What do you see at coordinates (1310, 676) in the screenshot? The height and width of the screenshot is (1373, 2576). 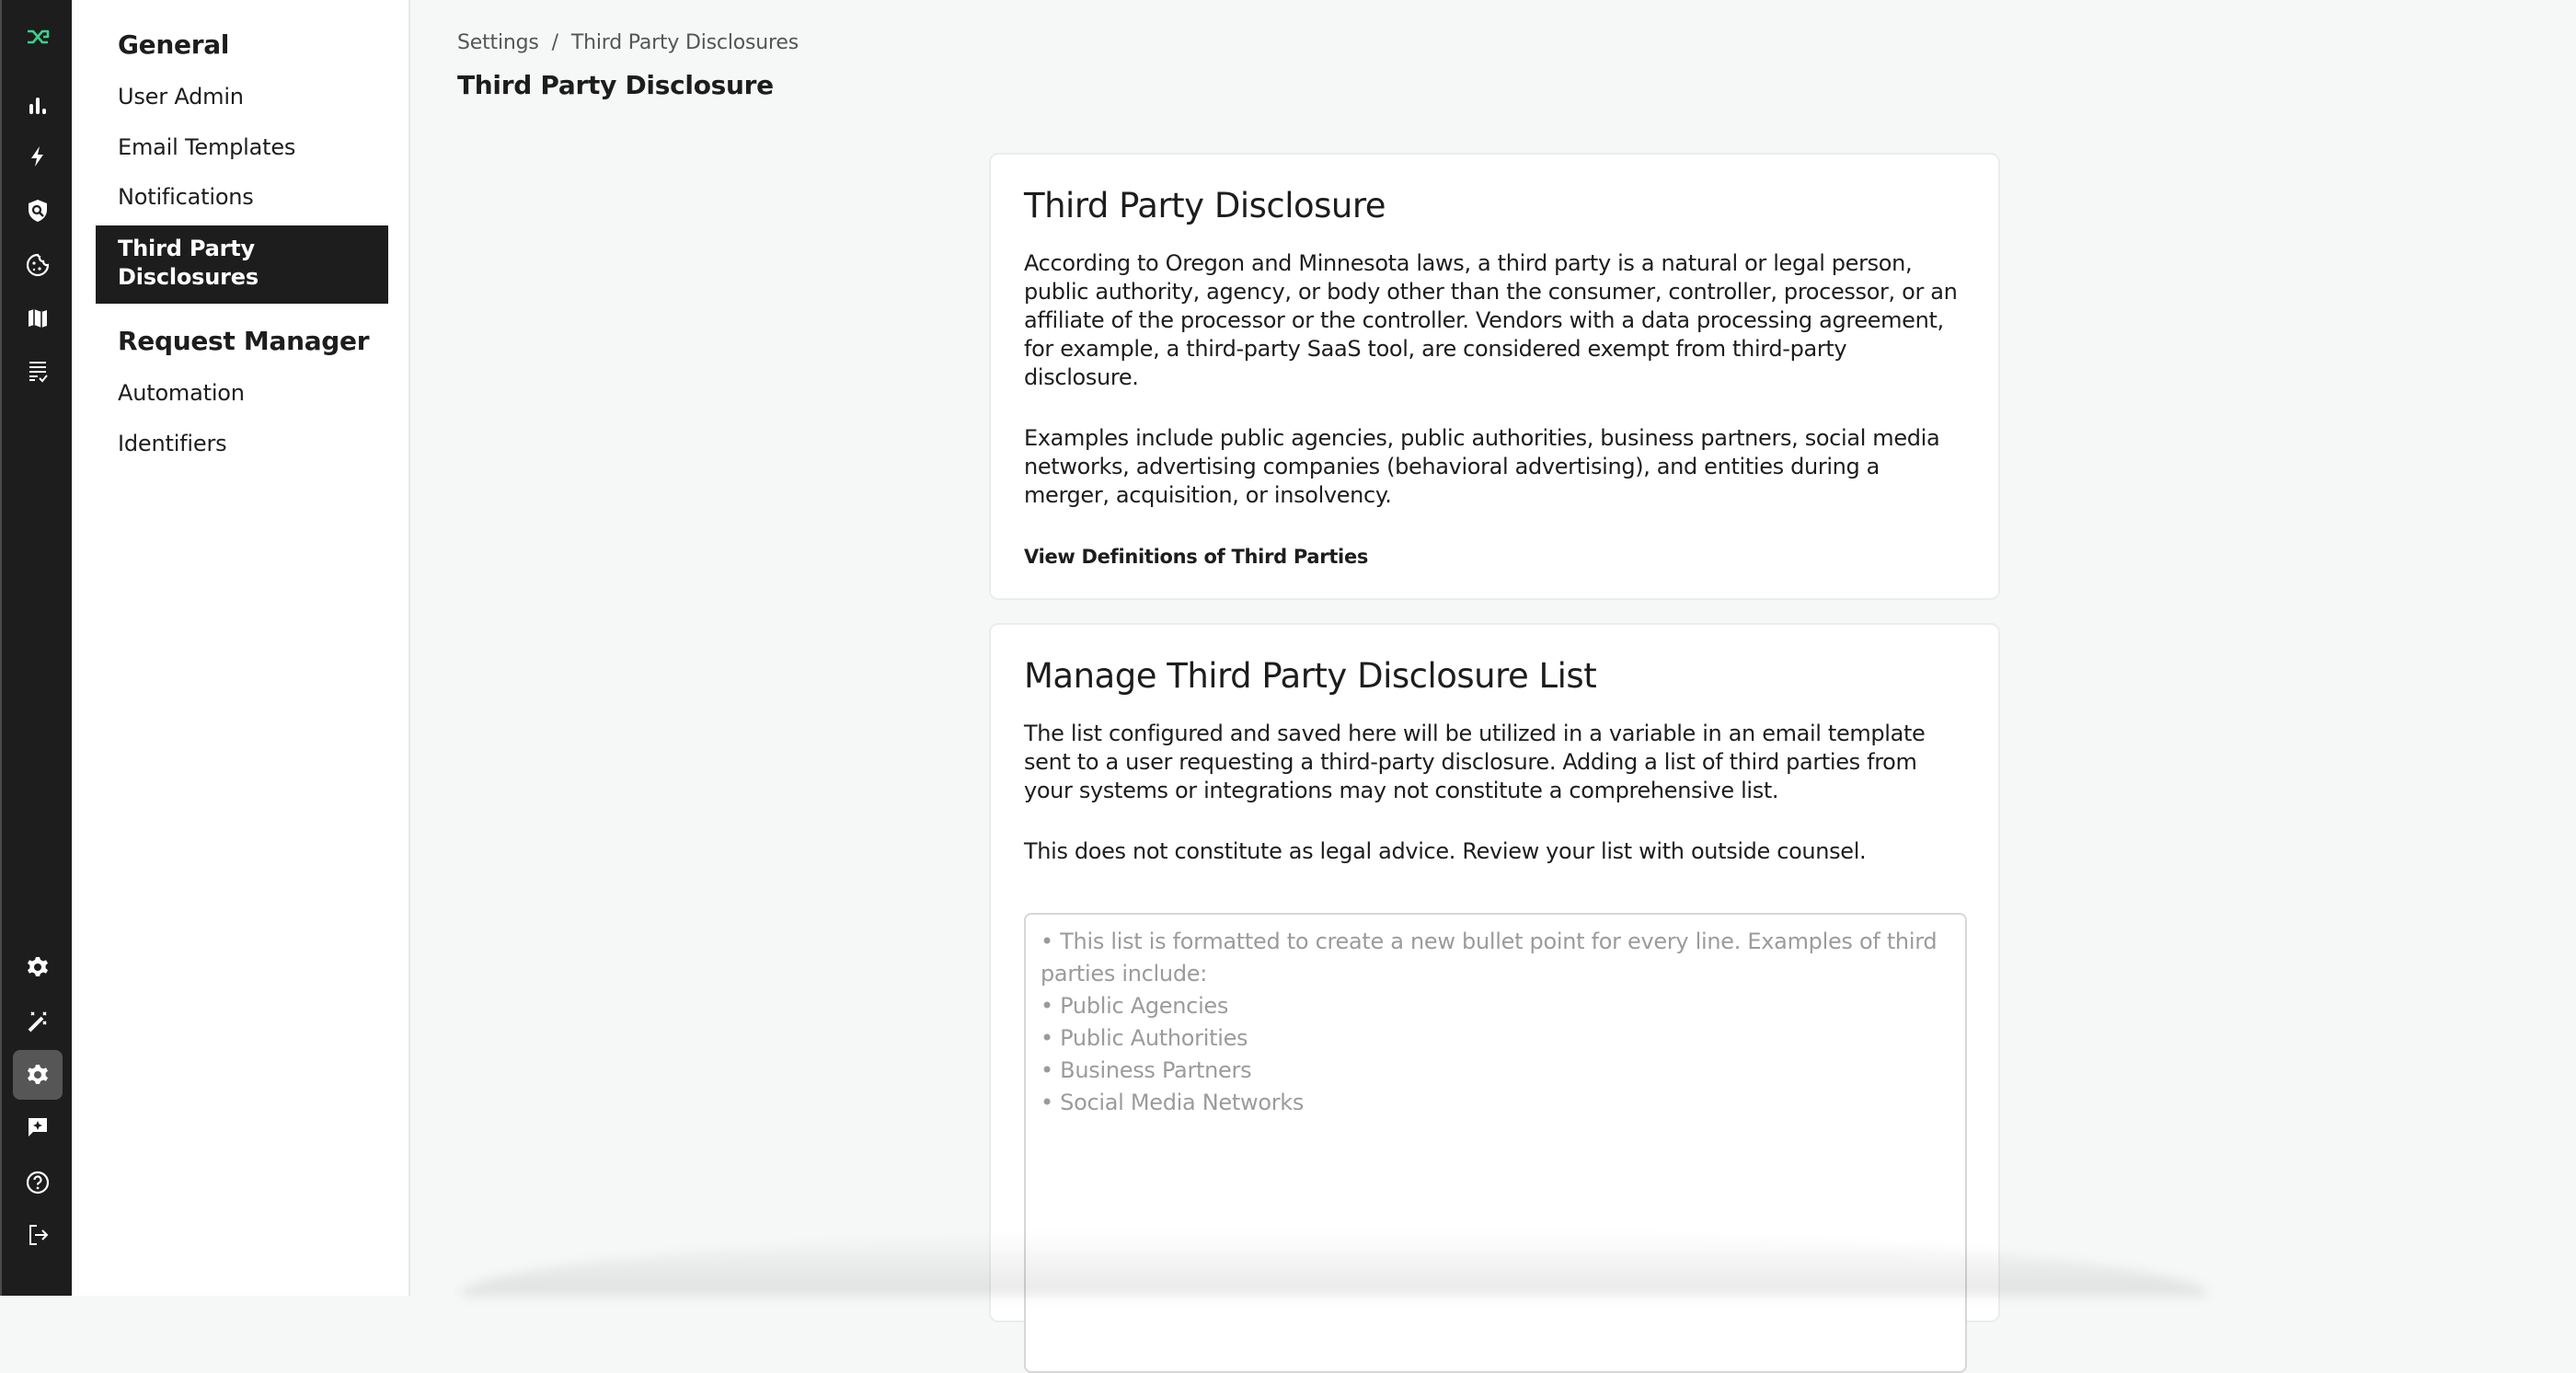 I see `card-title: Manage Third Party Disclosure List` at bounding box center [1310, 676].